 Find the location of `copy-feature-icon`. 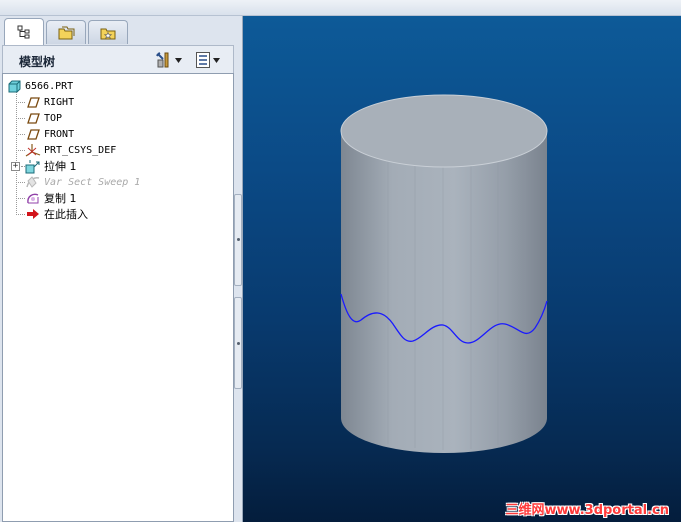

copy-feature-icon is located at coordinates (33, 198).